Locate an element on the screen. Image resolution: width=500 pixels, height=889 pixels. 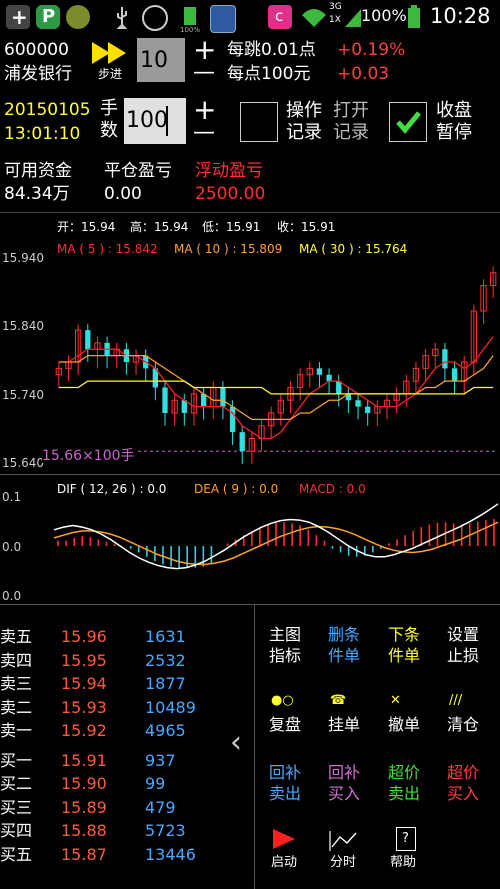
step-minus-button: — is located at coordinates (204, 73).